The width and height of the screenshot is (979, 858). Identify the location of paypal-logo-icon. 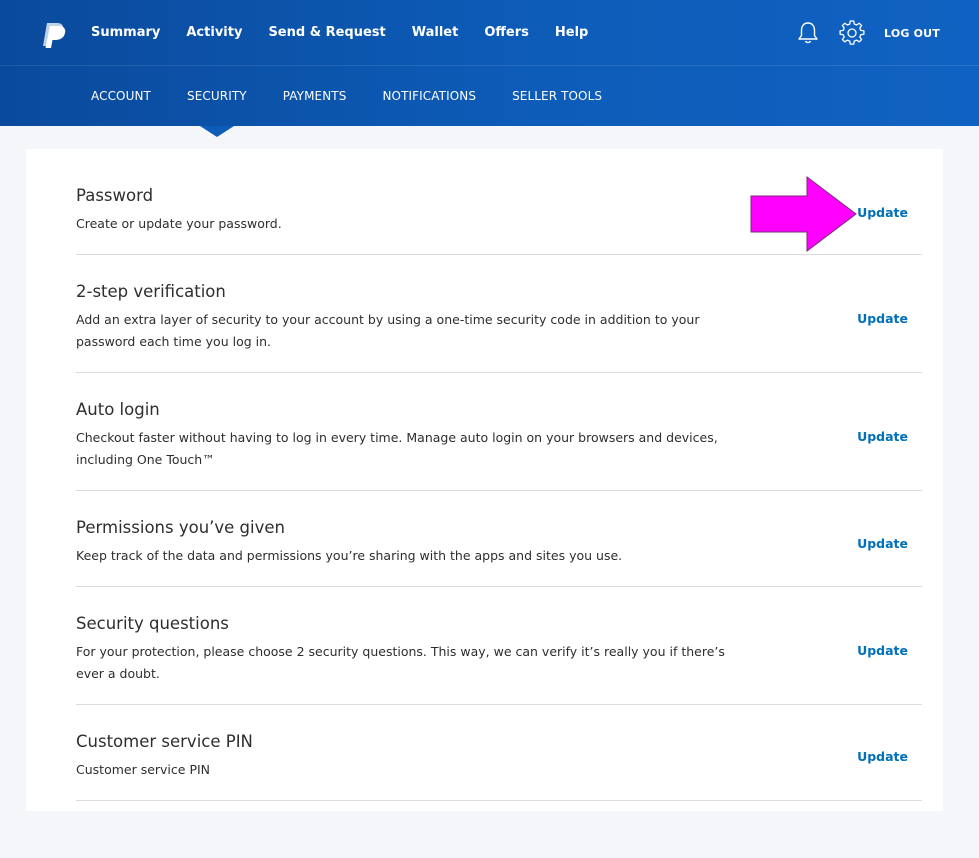
(53, 35).